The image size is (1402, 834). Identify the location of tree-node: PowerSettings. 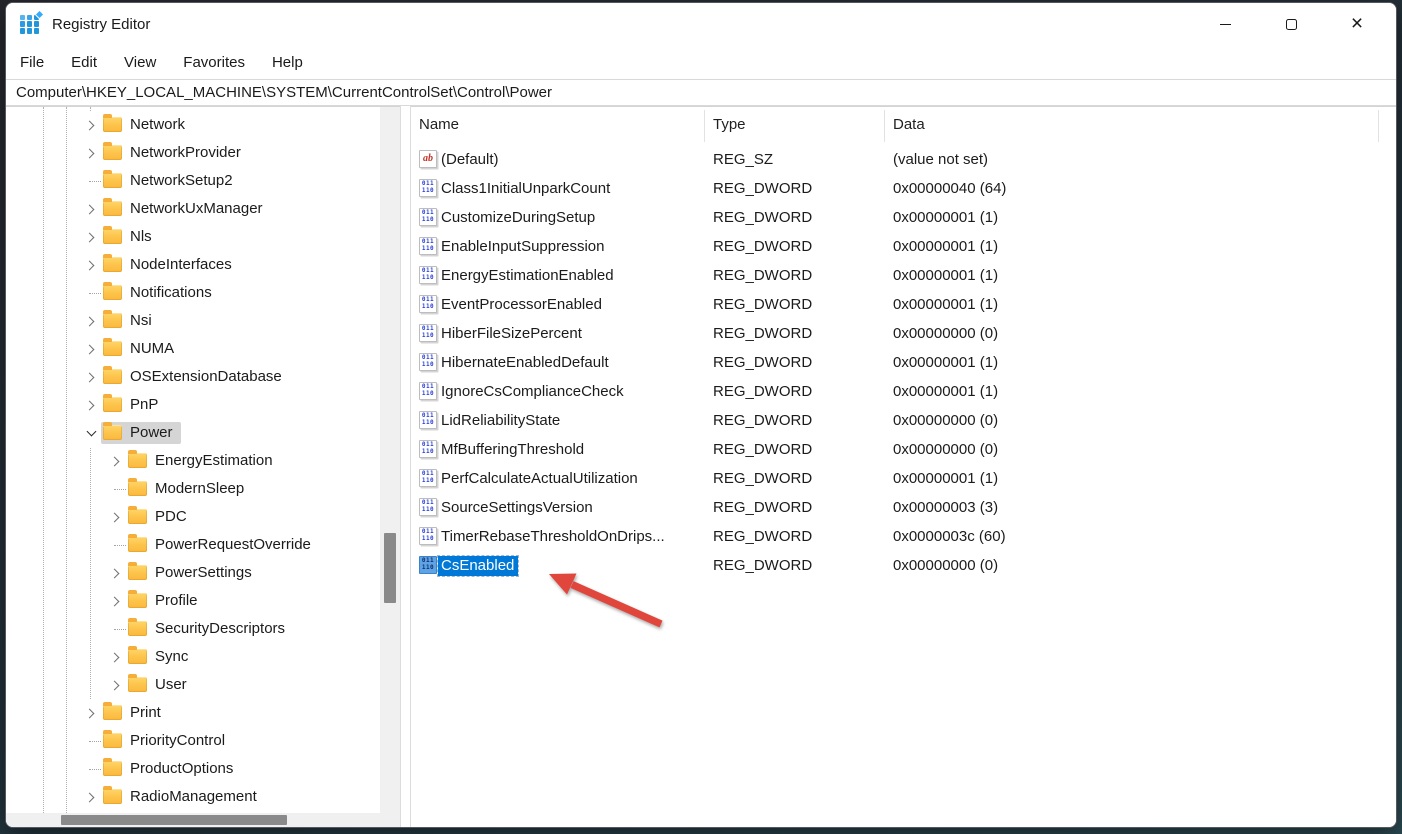
(193, 573).